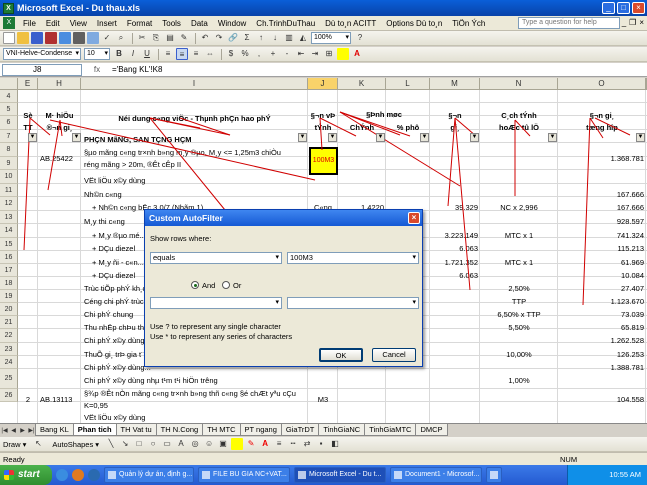 The width and height of the screenshot is (647, 485). Describe the element at coordinates (331, 38) in the screenshot. I see `zoom-select: 100%` at that location.